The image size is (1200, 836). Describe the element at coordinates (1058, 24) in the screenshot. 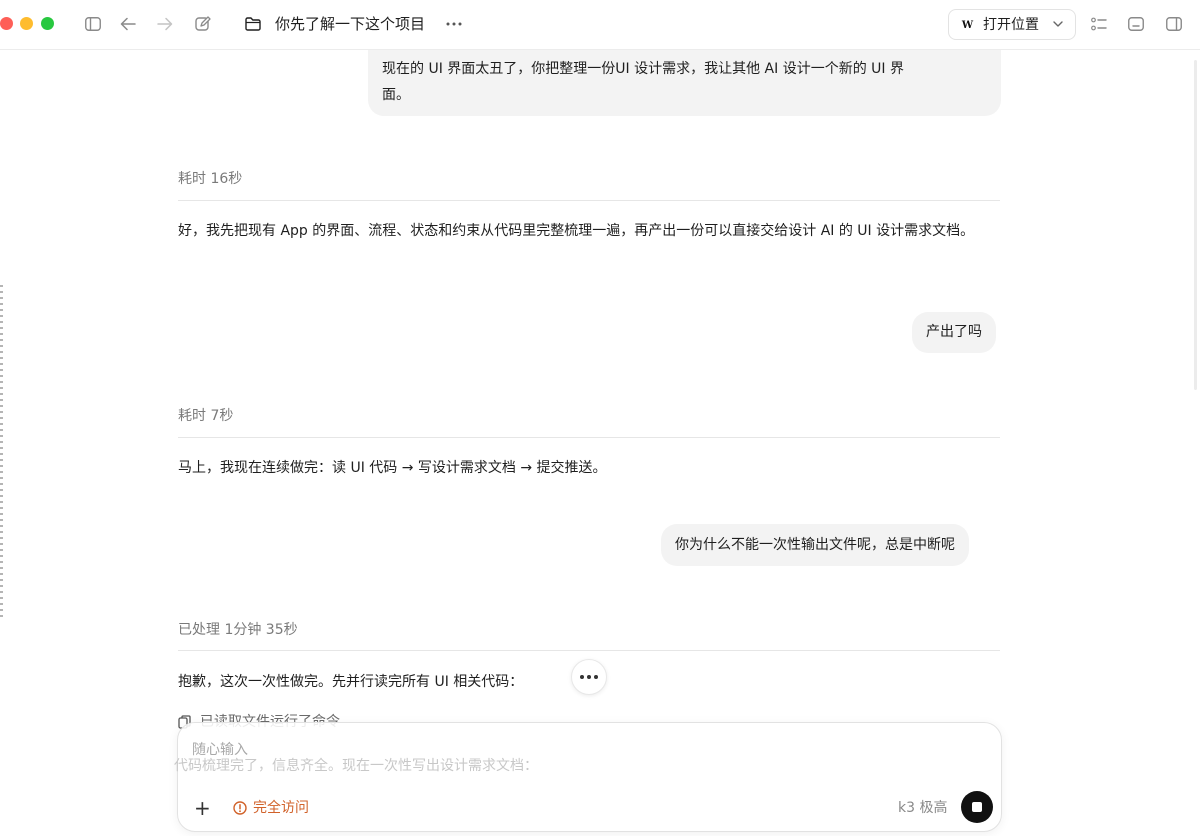

I see `chevron-down-icon` at that location.